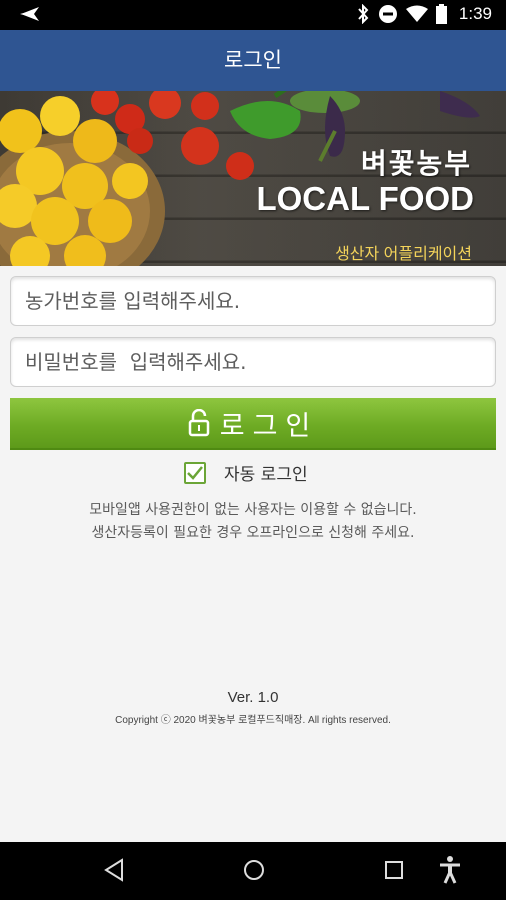  I want to click on back-icon, so click(114, 872).